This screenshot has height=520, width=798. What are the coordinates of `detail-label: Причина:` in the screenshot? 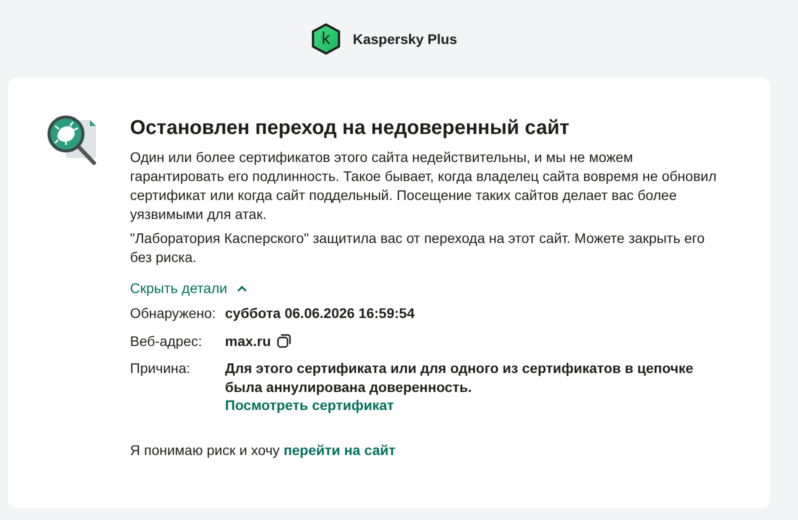 It's located at (161, 368).